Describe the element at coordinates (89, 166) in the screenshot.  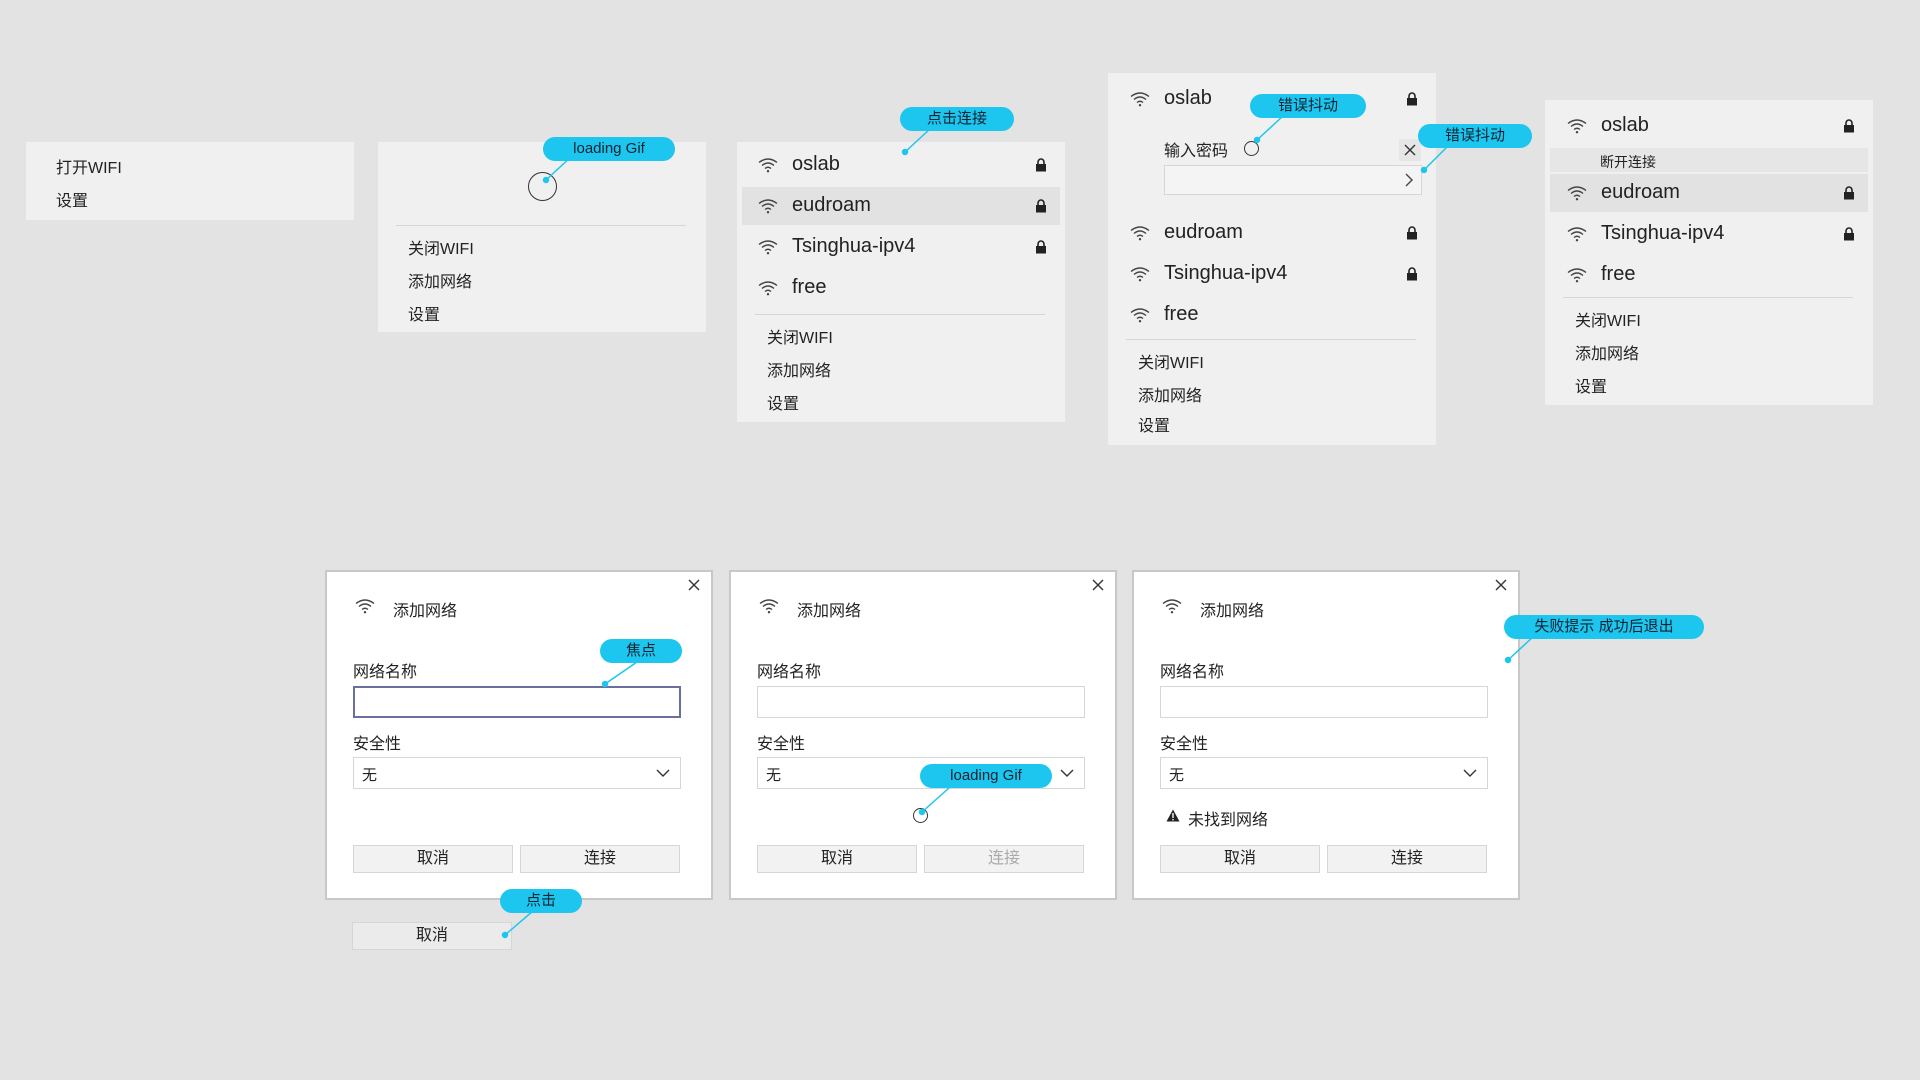
I see `turn-on-wifi-item: 打开WIFI` at that location.